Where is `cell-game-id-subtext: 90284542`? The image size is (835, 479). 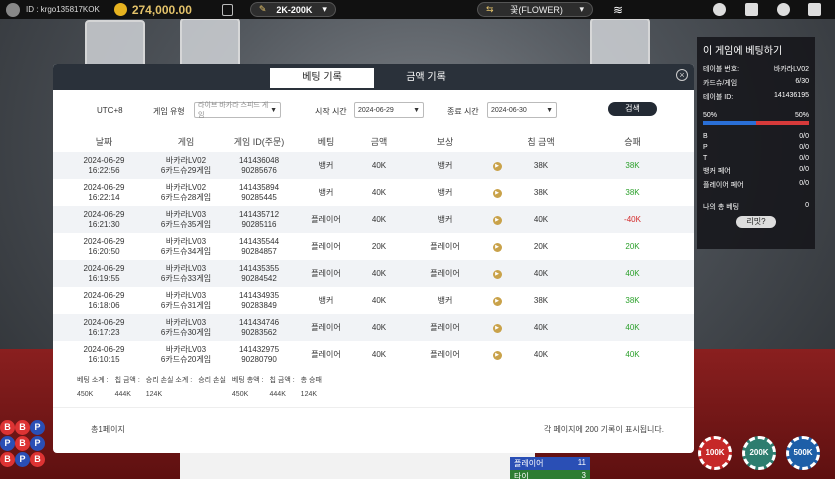 cell-game-id-subtext: 90284542 is located at coordinates (259, 278).